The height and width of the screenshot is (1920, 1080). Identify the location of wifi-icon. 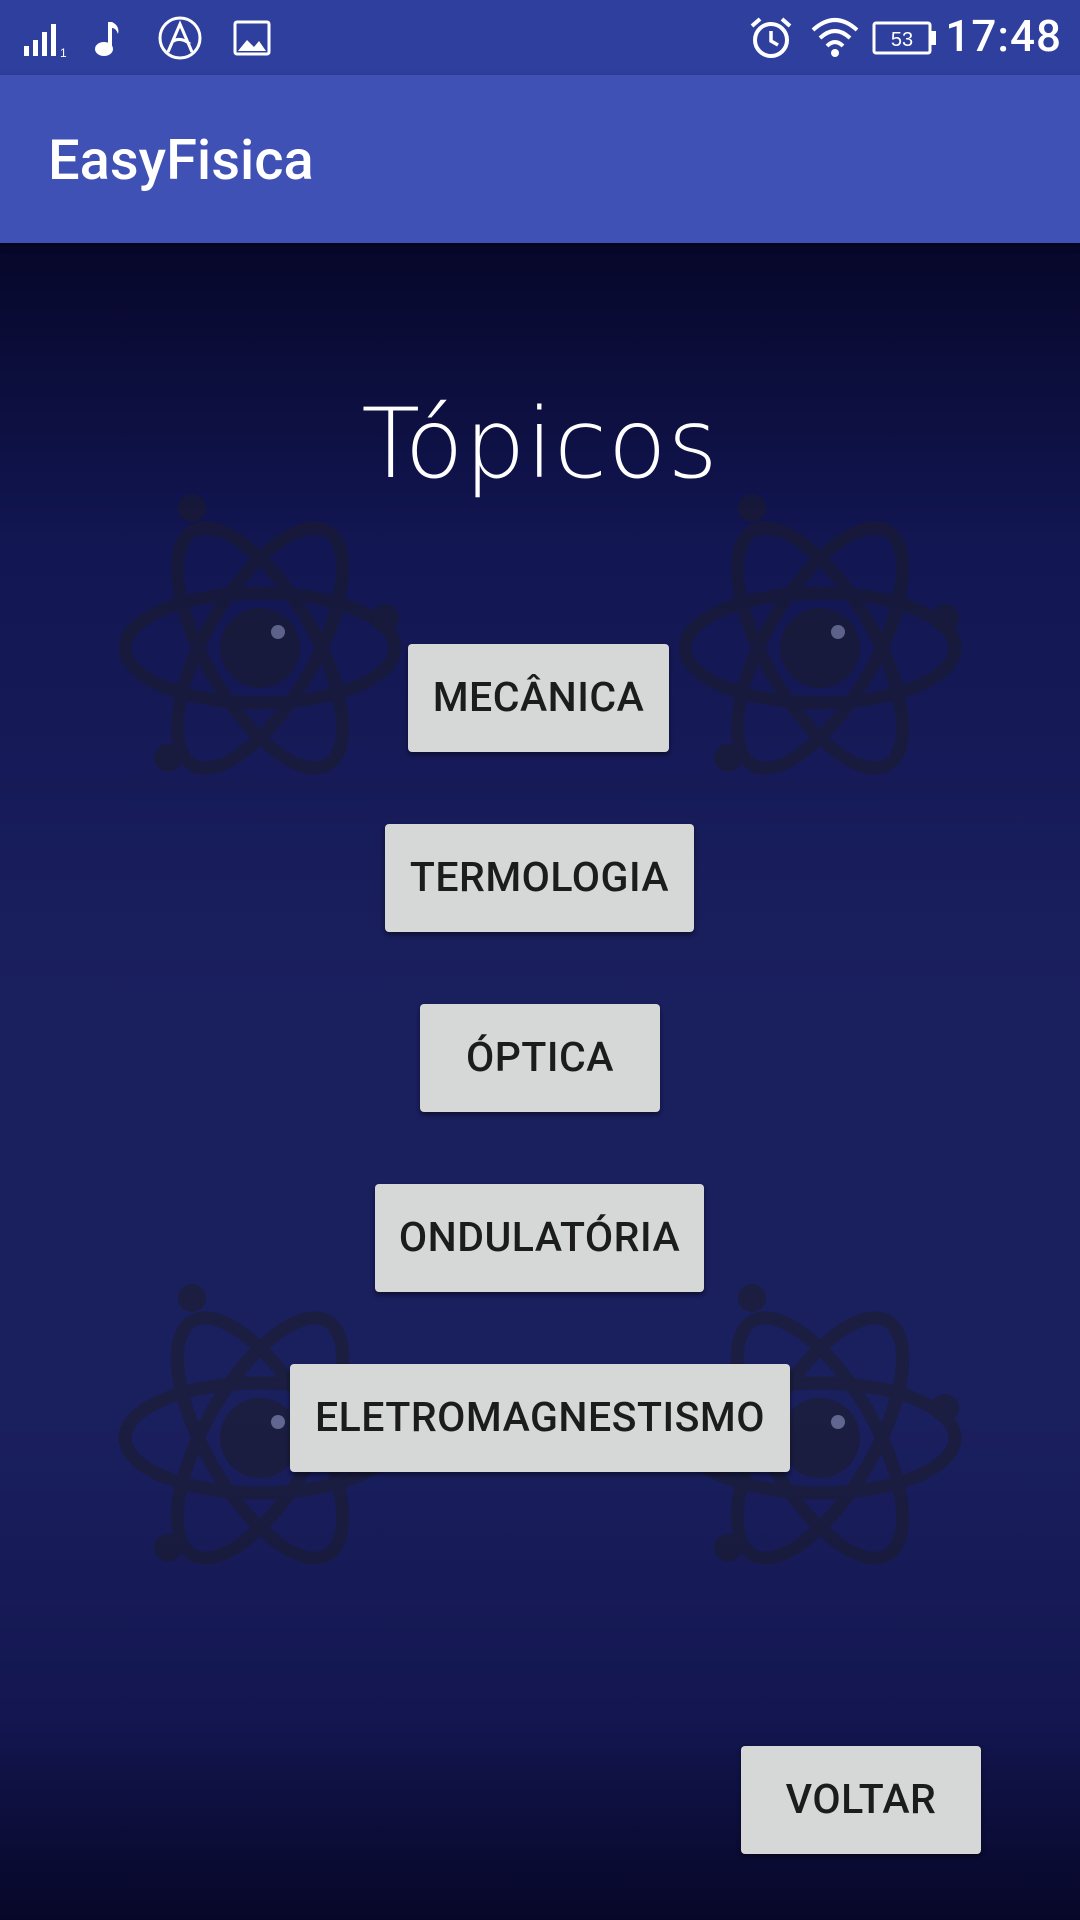
(835, 38).